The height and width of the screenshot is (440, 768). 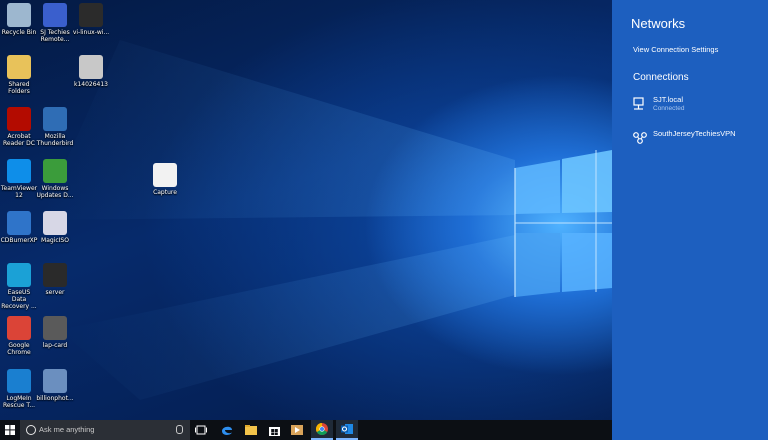 I want to click on start-button, so click(x=10, y=430).